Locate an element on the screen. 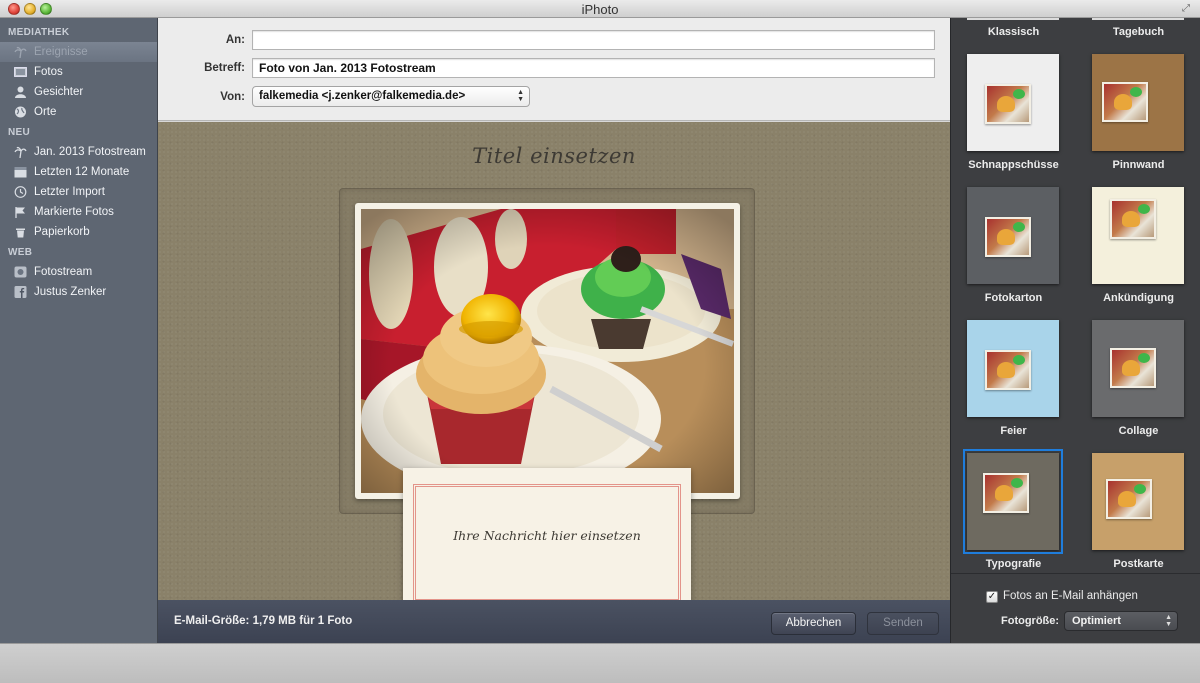  sidebar-item-ereignisse: Ereignisse is located at coordinates (78, 52).